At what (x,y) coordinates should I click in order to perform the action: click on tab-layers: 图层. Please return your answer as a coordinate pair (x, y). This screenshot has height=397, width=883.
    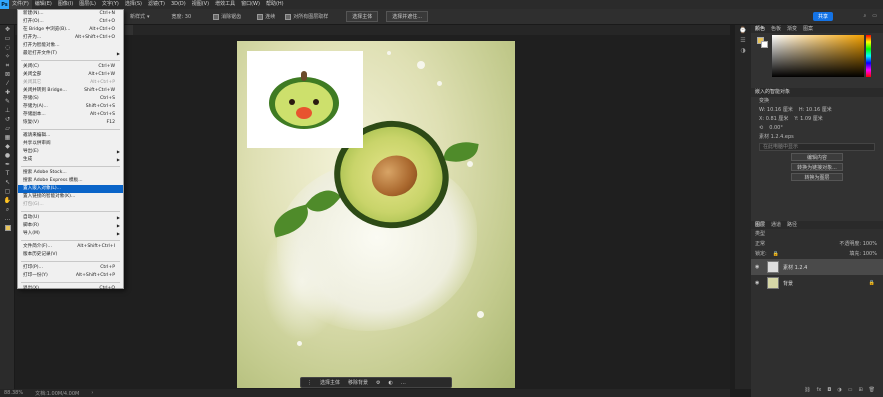
    Looking at the image, I should click on (760, 225).